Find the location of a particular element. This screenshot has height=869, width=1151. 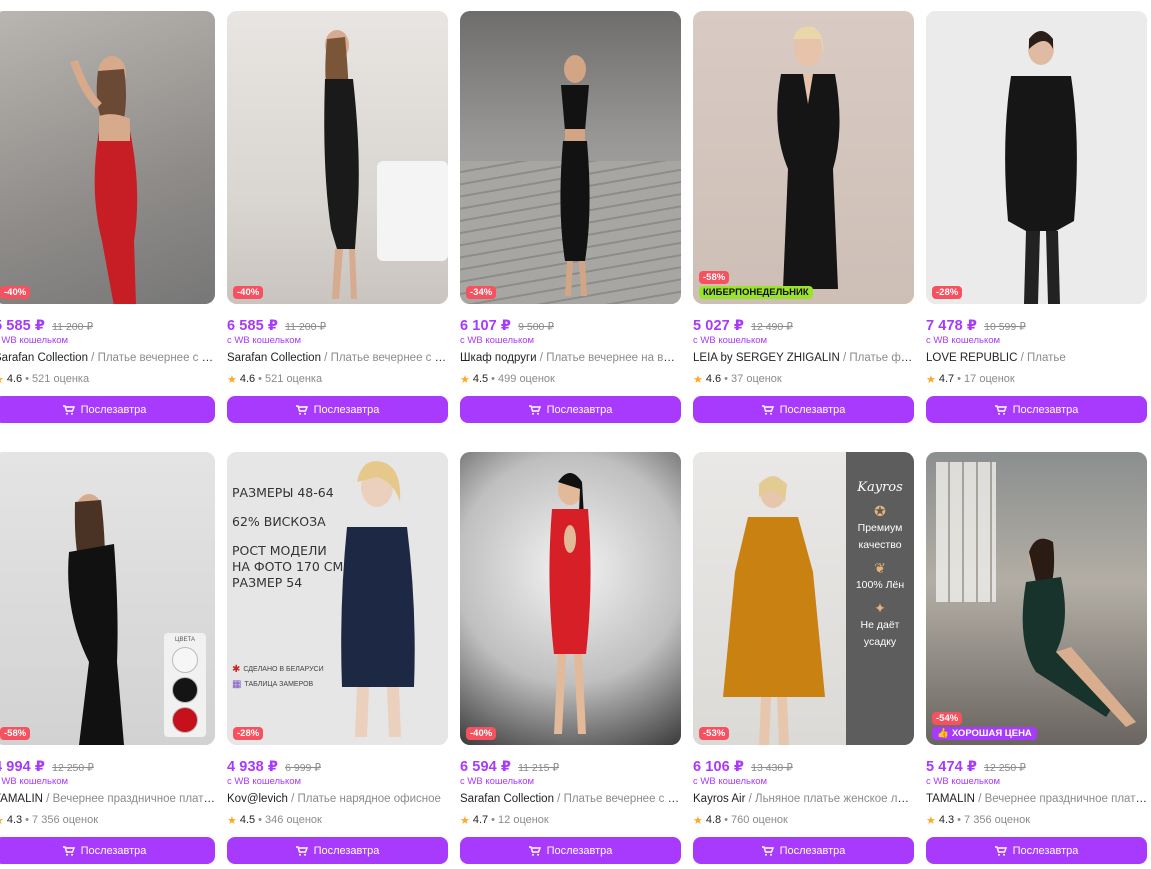

product-title: LOVE REPUBLIC / Платье is located at coordinates (1036, 359).